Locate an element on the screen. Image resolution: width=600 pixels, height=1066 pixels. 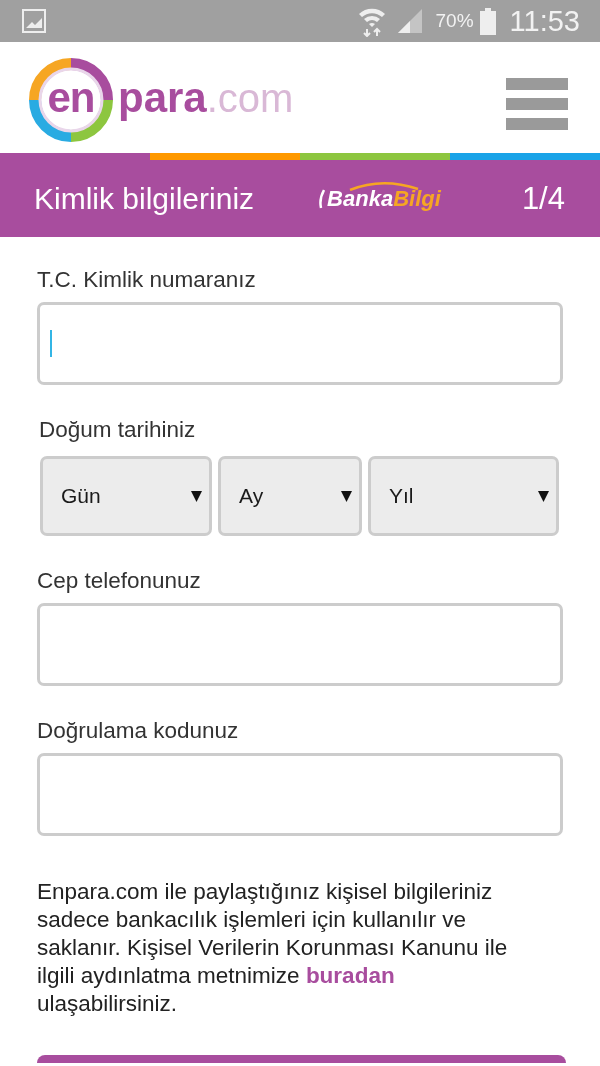
logo-arc-icon is located at coordinates (384, 185).